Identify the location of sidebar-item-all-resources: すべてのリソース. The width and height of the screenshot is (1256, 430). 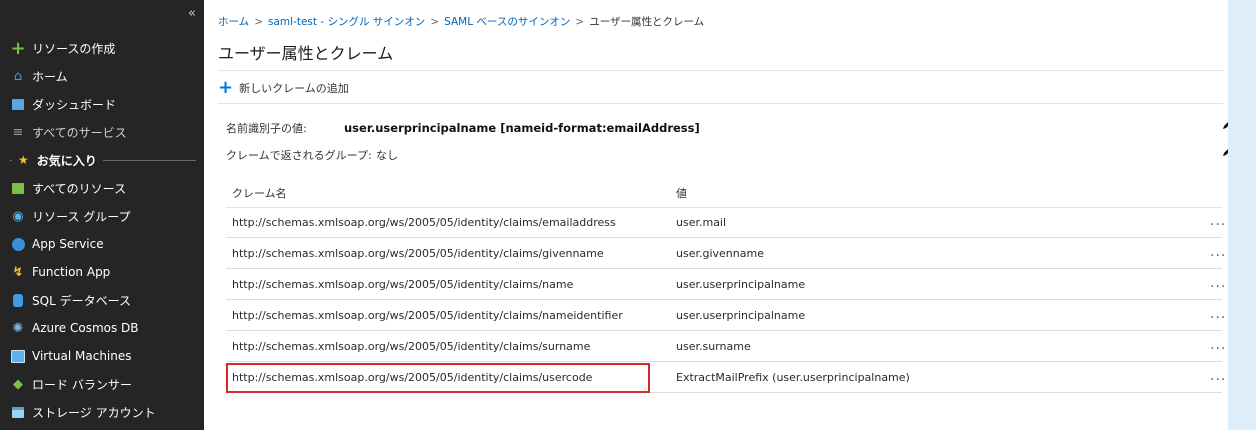
(102, 188).